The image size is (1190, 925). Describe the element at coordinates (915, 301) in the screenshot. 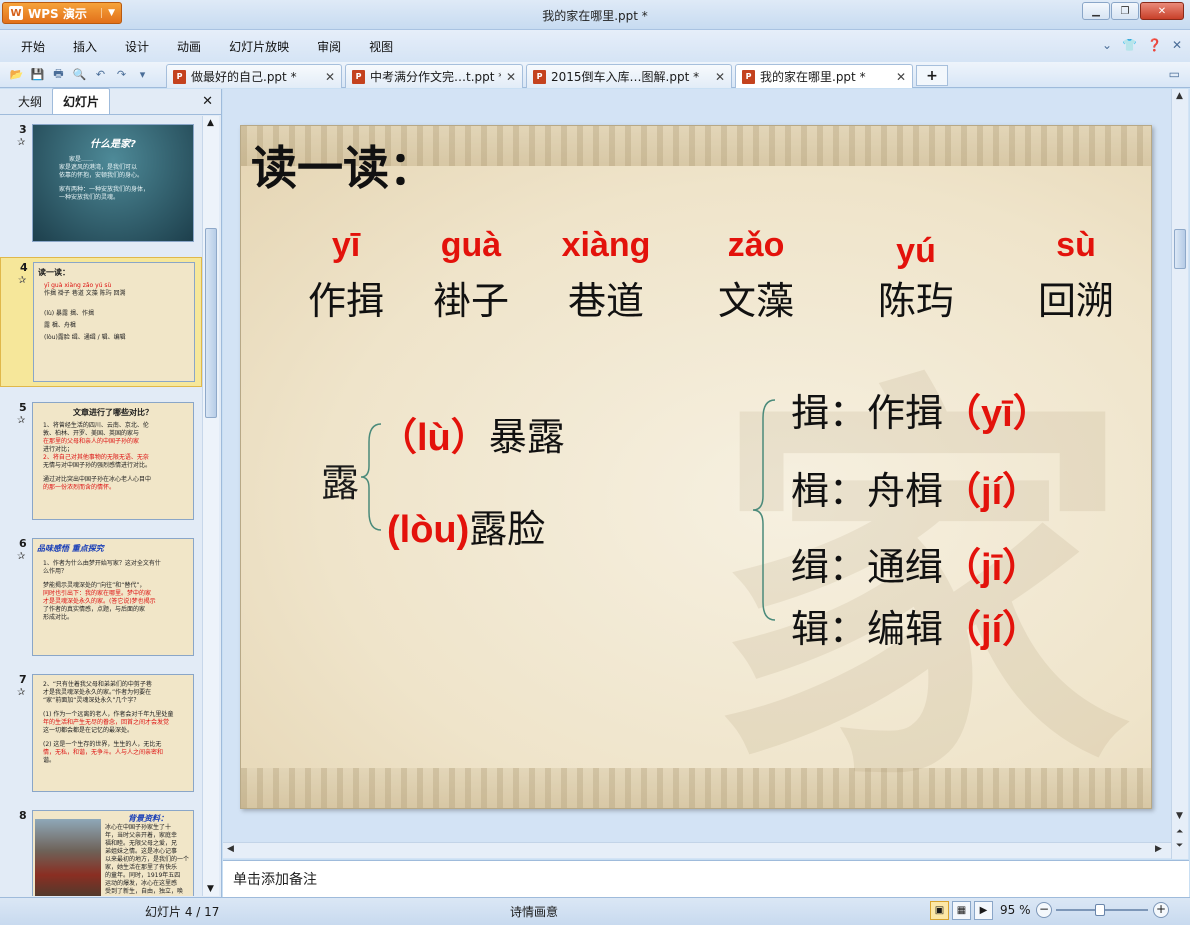

I see `word-hanzi: 陈玙` at that location.